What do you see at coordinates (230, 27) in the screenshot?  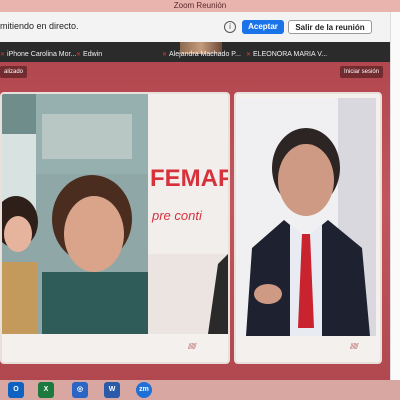 I see `info-icon: i` at bounding box center [230, 27].